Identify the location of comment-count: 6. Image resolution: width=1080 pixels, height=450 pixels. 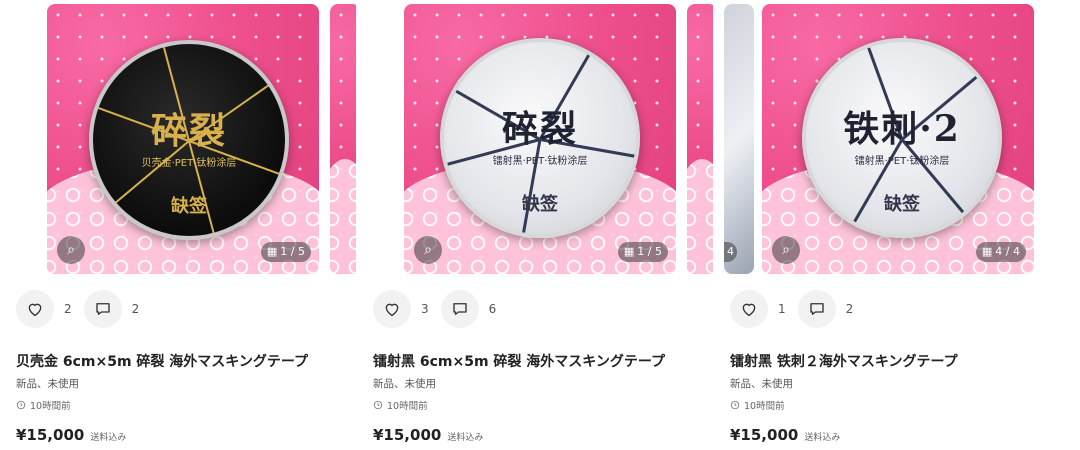
(492, 309).